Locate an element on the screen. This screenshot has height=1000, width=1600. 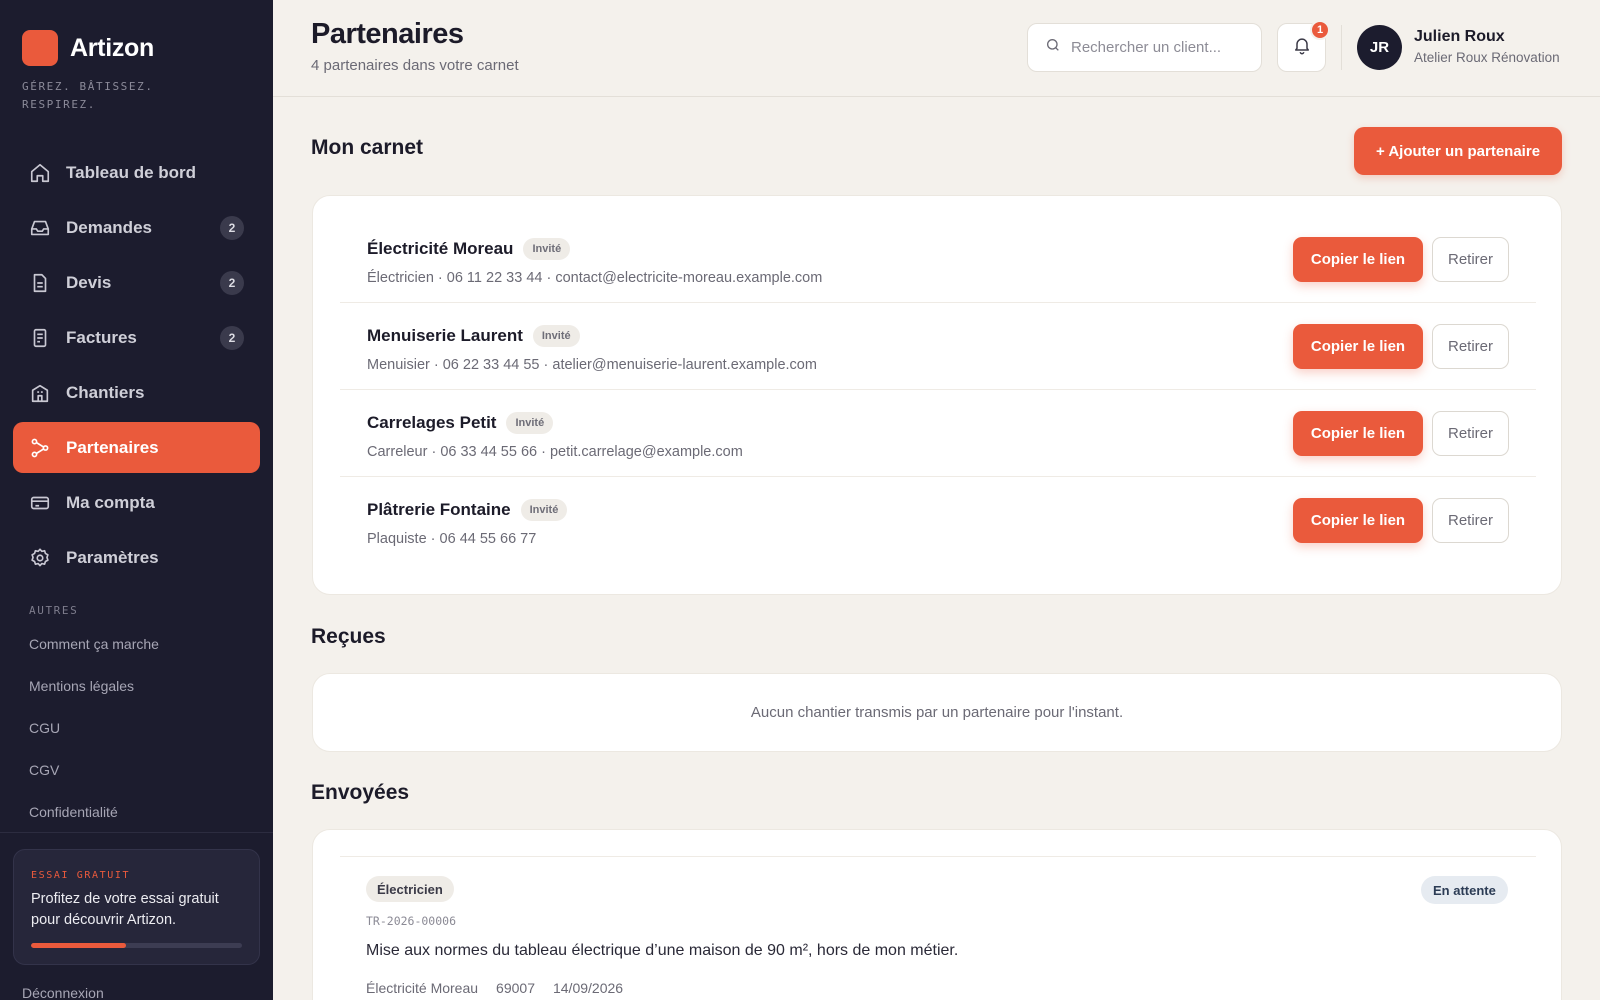
partner-name-line: Plâtrerie Fontaine Invité is located at coordinates (467, 510).